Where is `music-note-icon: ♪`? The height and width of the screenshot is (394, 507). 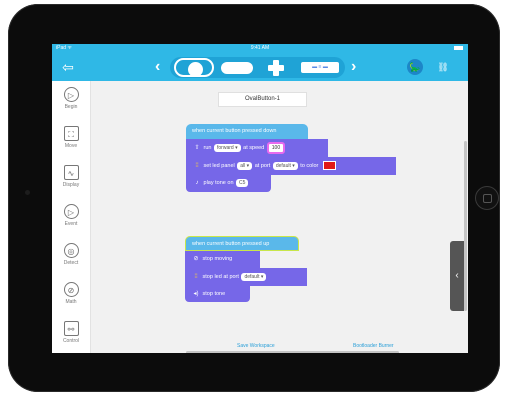
music-note-icon: ♪ is located at coordinates (197, 183).